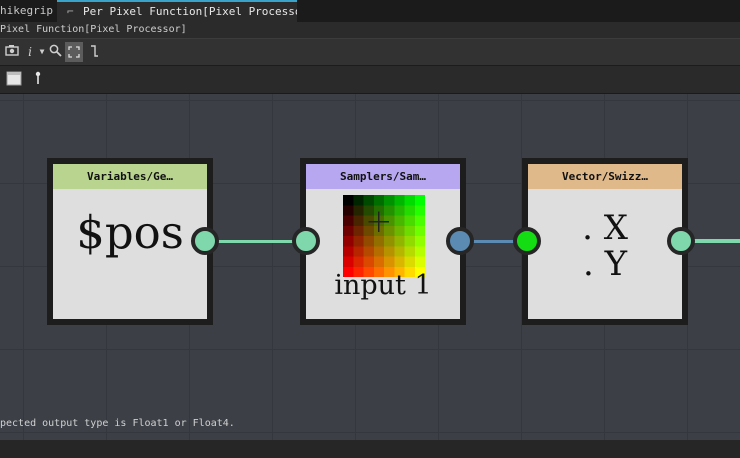  Describe the element at coordinates (527, 241) in the screenshot. I see `input-port-swizzle` at that location.